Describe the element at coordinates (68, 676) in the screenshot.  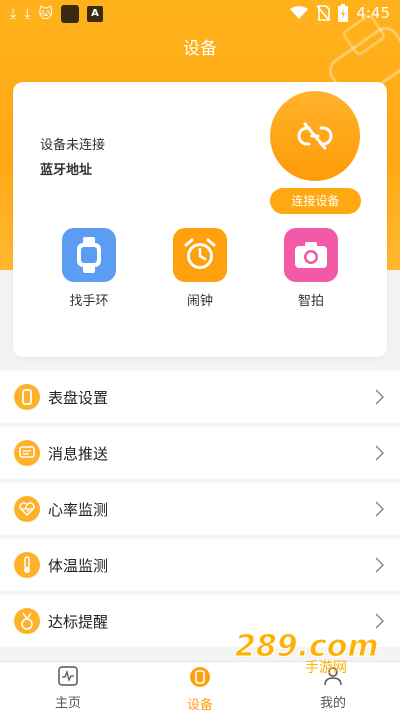
I see `home-chart-icon` at that location.